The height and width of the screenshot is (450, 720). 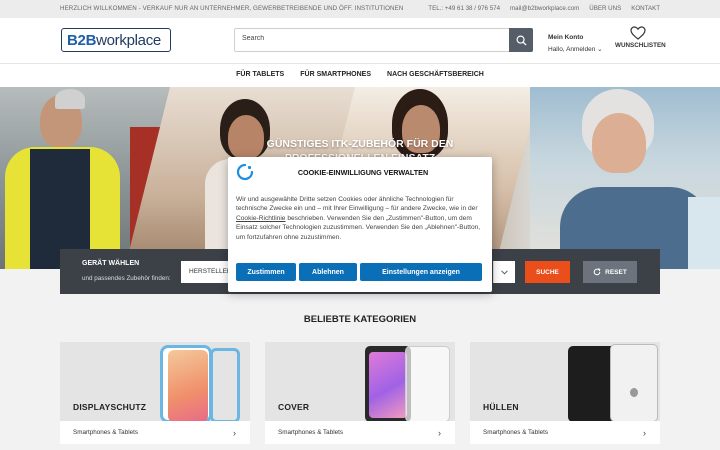 What do you see at coordinates (547, 272) in the screenshot?
I see `search-device-button: SUCHE` at bounding box center [547, 272].